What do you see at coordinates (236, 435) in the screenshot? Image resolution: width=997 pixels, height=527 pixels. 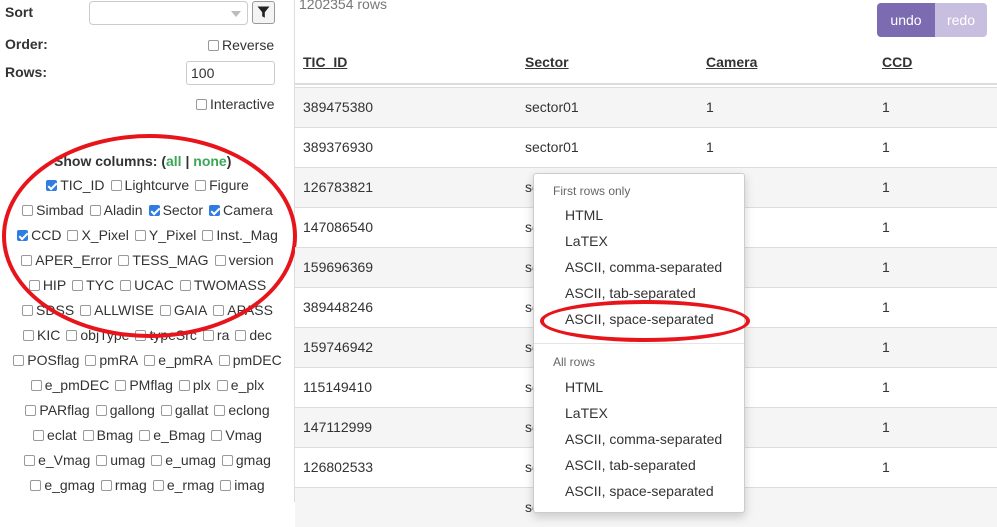 I see `column-checkbox: Vmag` at bounding box center [236, 435].